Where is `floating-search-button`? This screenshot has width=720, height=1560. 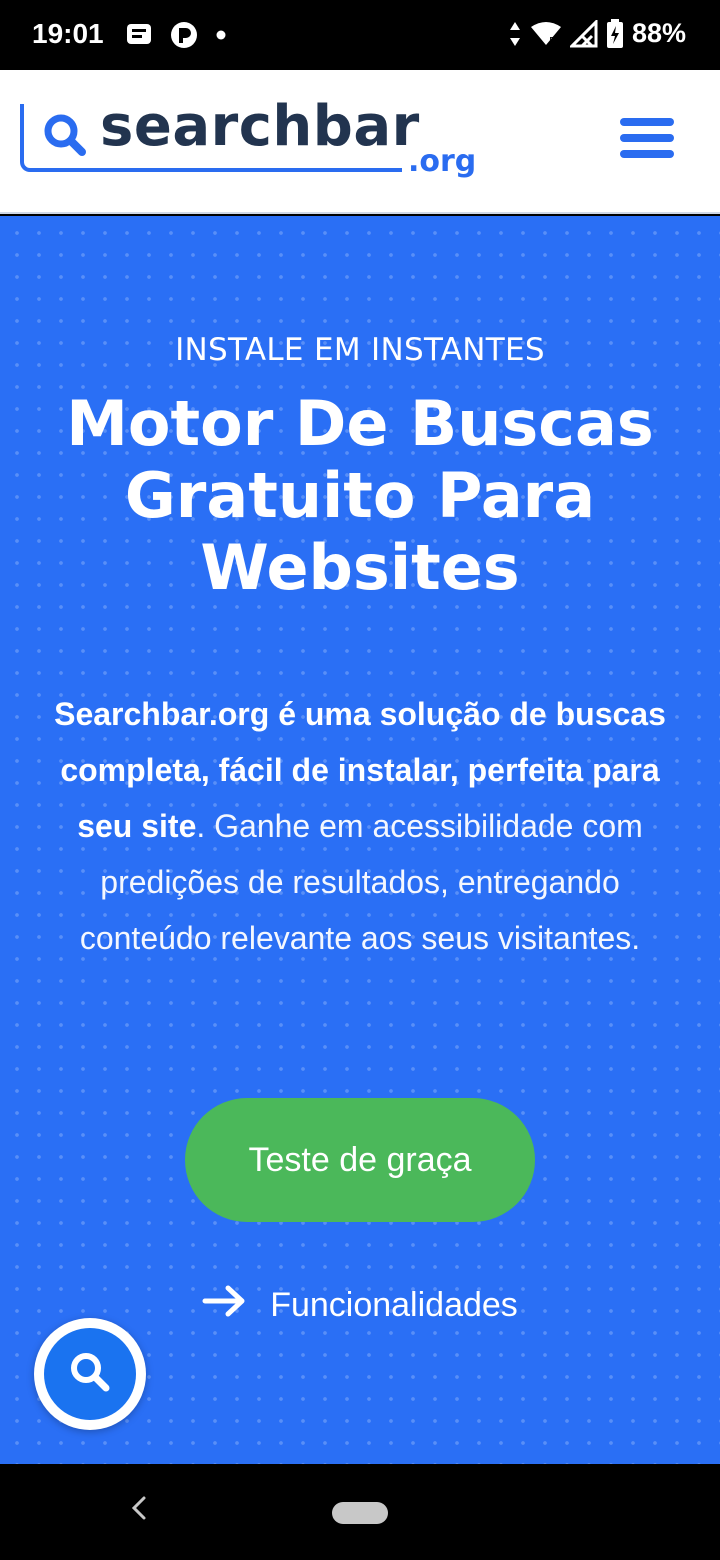 floating-search-button is located at coordinates (90, 1374).